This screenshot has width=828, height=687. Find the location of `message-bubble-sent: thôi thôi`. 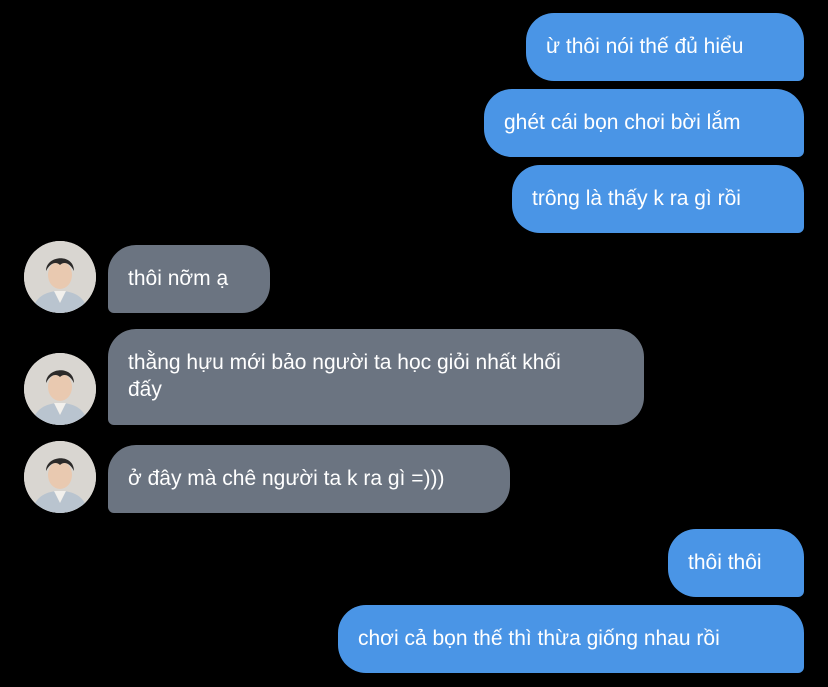

message-bubble-sent: thôi thôi is located at coordinates (736, 563).